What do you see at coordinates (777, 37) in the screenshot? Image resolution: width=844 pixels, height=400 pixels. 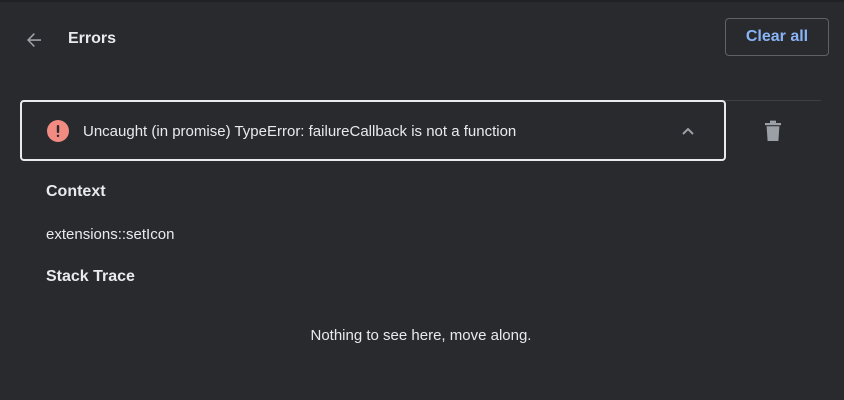 I see `clear-all-button: Clear all` at bounding box center [777, 37].